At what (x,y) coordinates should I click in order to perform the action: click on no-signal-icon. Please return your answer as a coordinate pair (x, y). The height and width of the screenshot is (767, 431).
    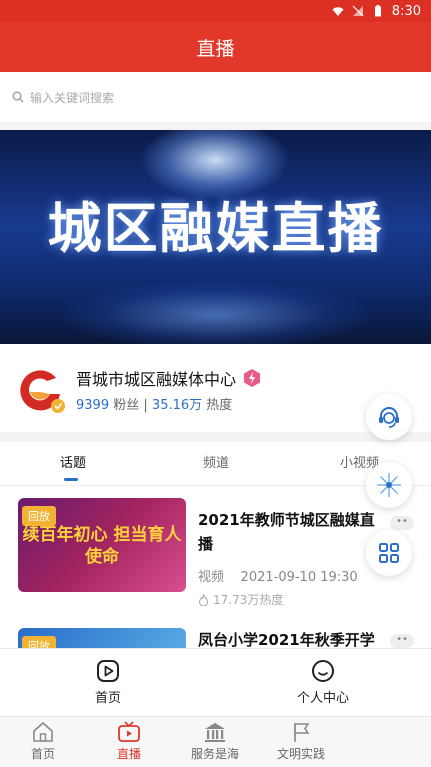
    Looking at the image, I should click on (358, 11).